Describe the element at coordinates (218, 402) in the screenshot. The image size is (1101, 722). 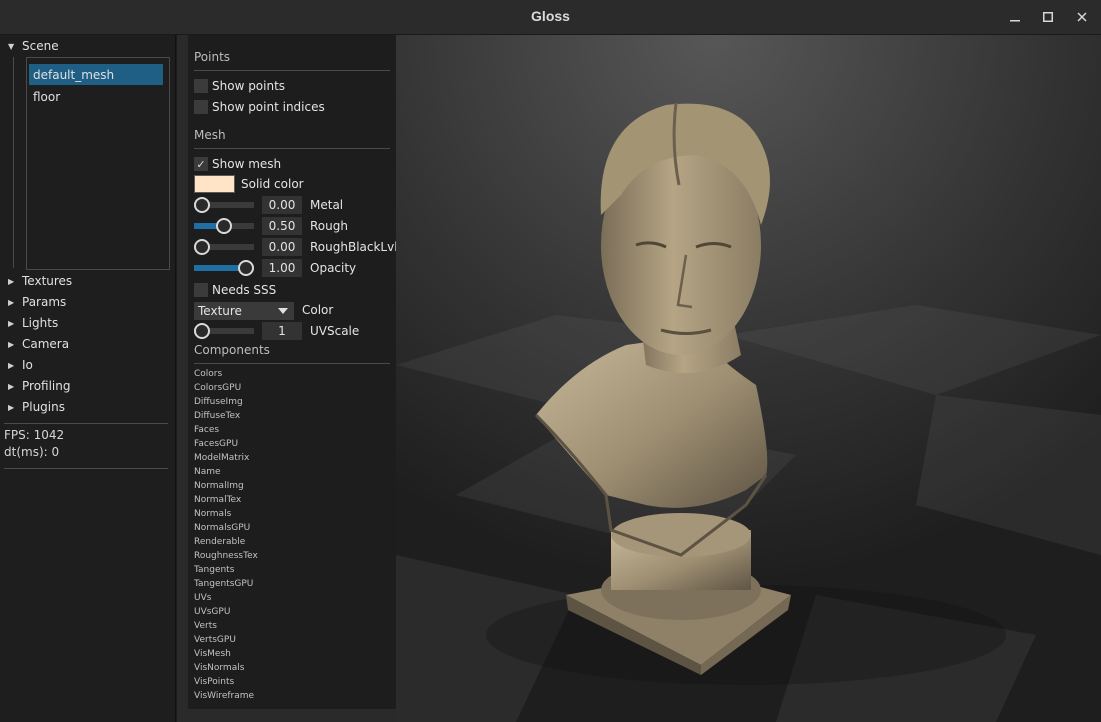
I see `component-item: DiffuseImg` at that location.